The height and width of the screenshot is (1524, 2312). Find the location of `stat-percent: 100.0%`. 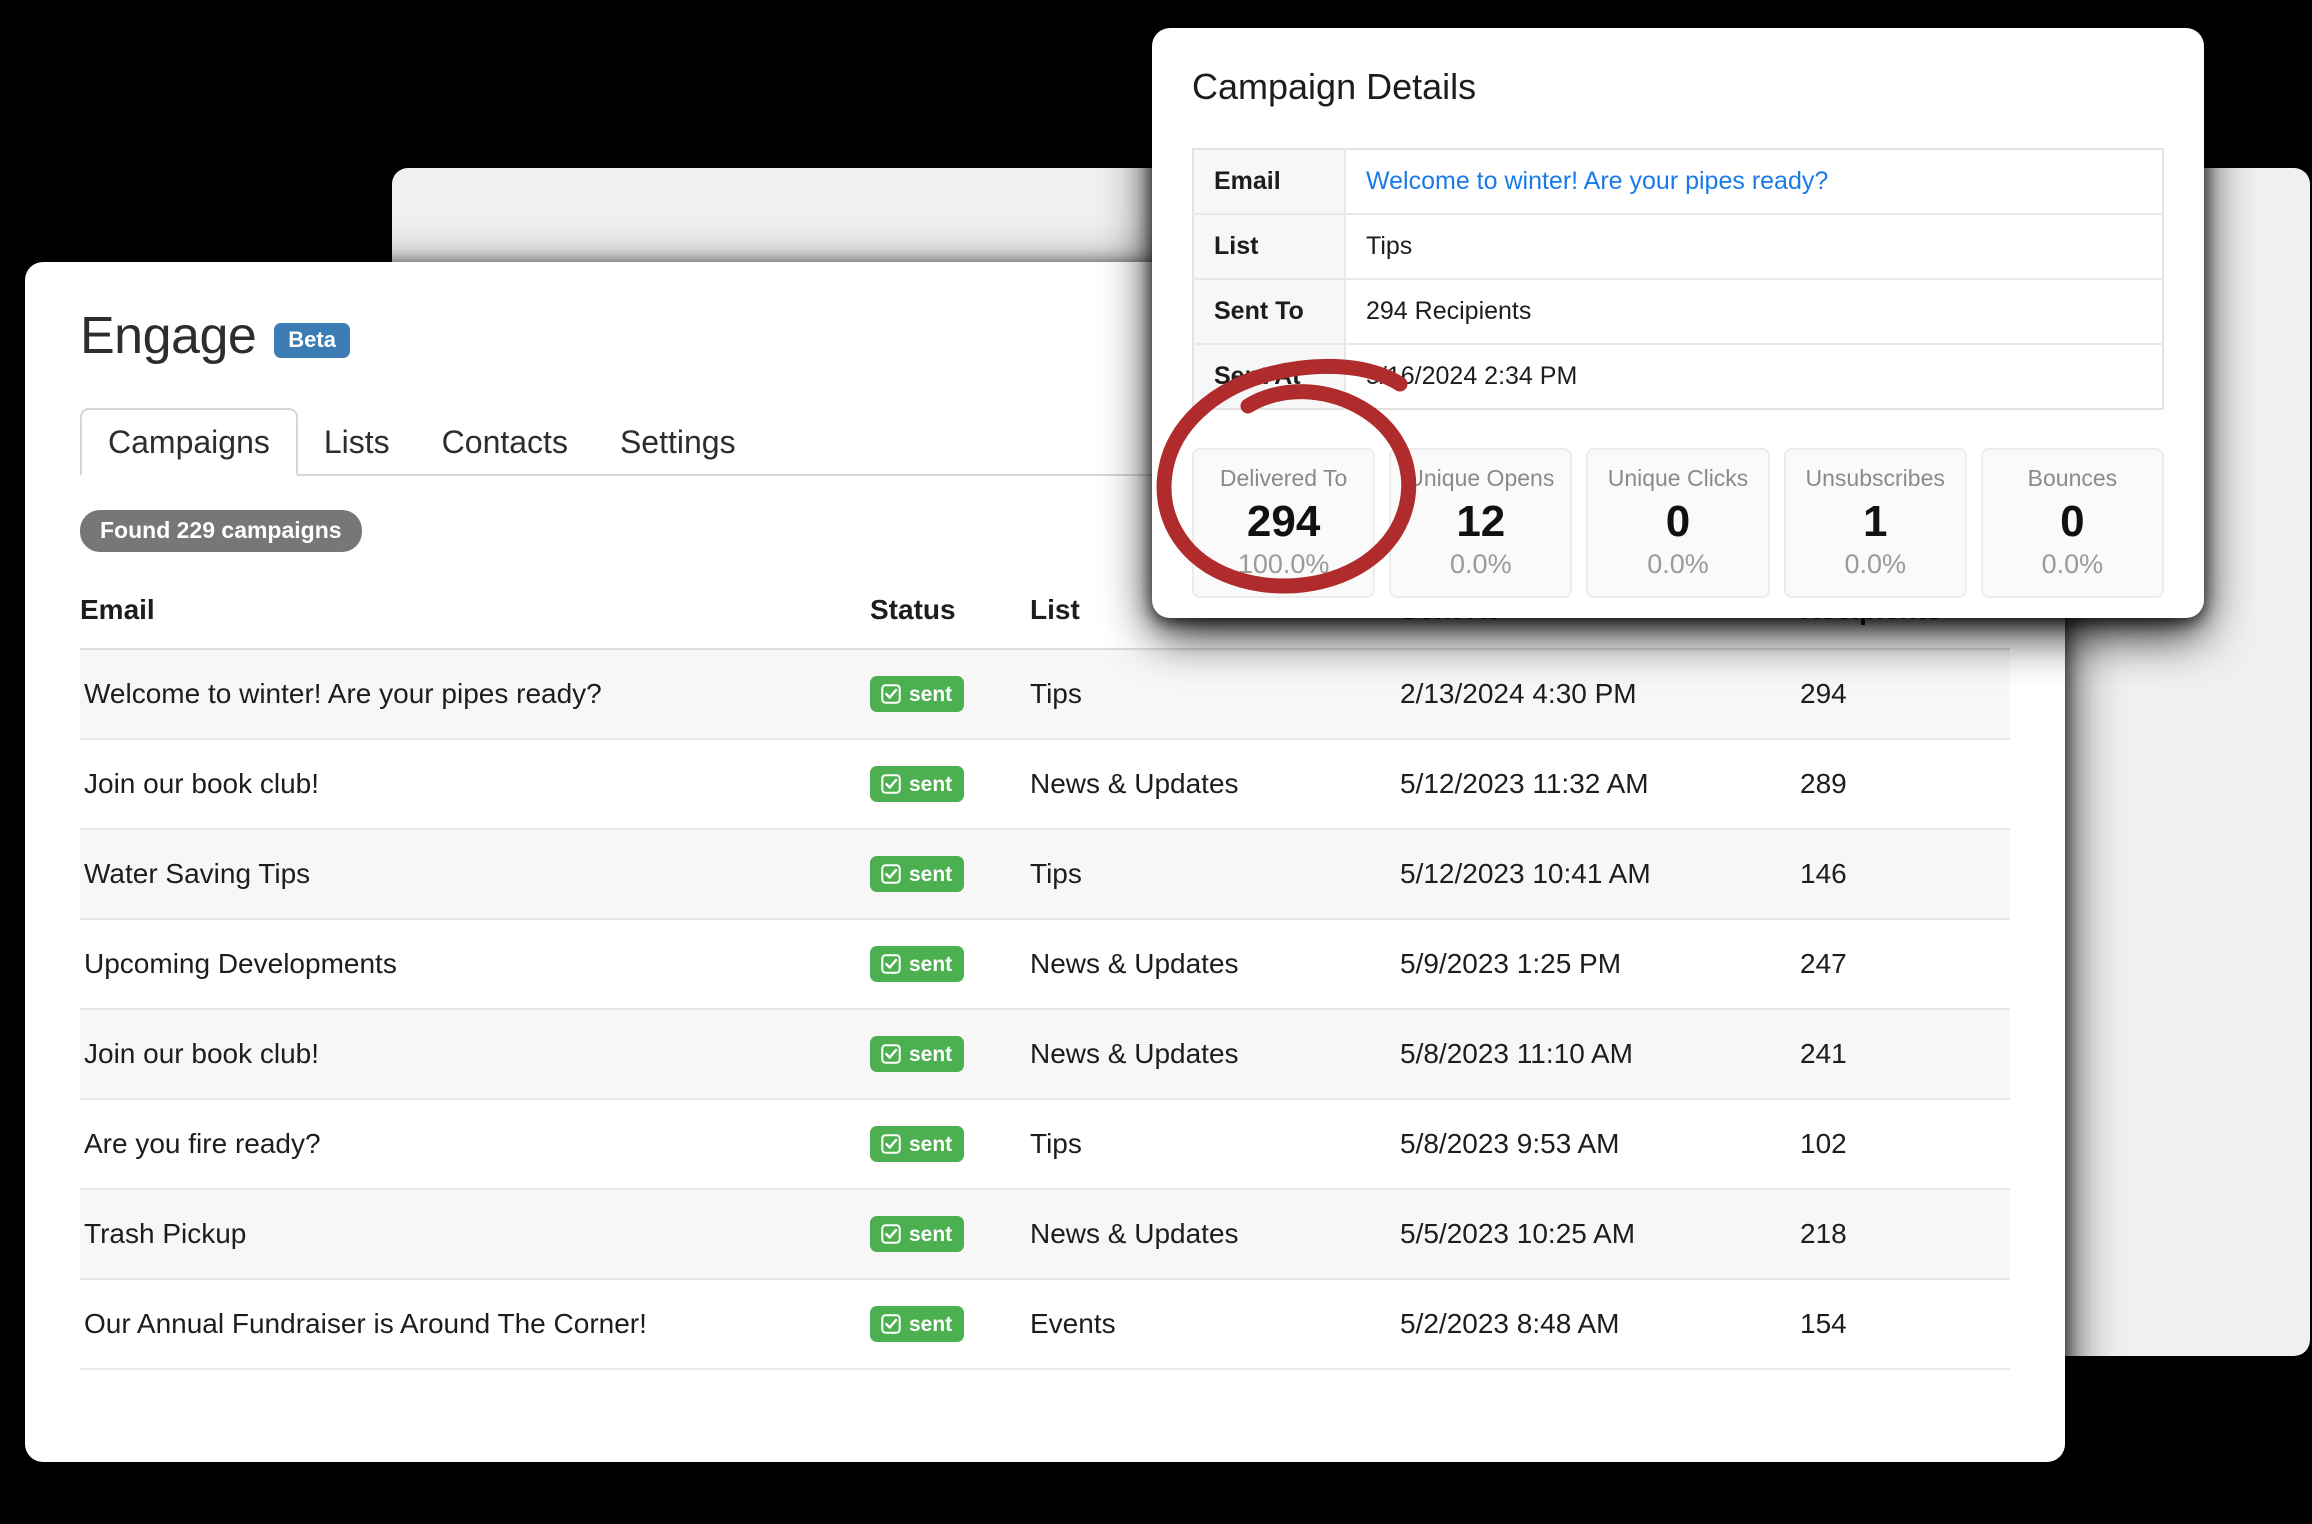

stat-percent: 100.0% is located at coordinates (1283, 564).